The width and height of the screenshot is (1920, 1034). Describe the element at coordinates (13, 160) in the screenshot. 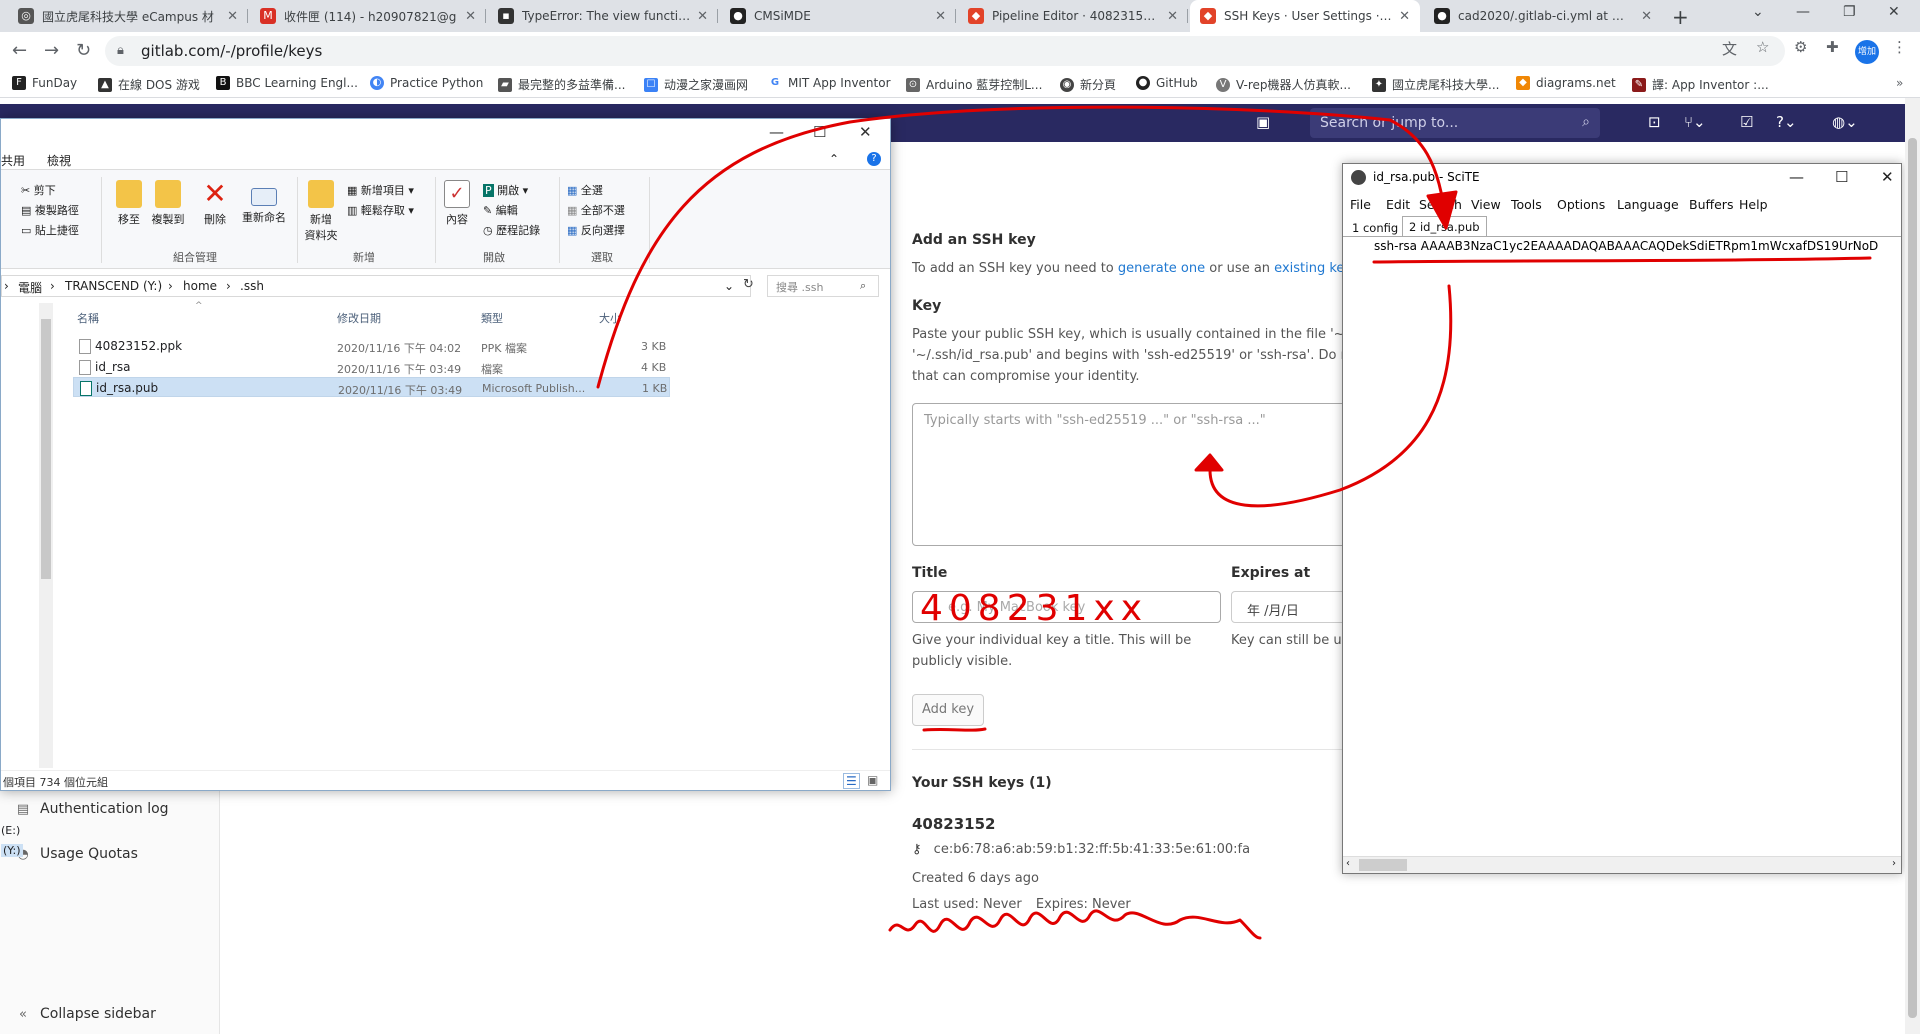

I see `menu-share: 共用` at that location.